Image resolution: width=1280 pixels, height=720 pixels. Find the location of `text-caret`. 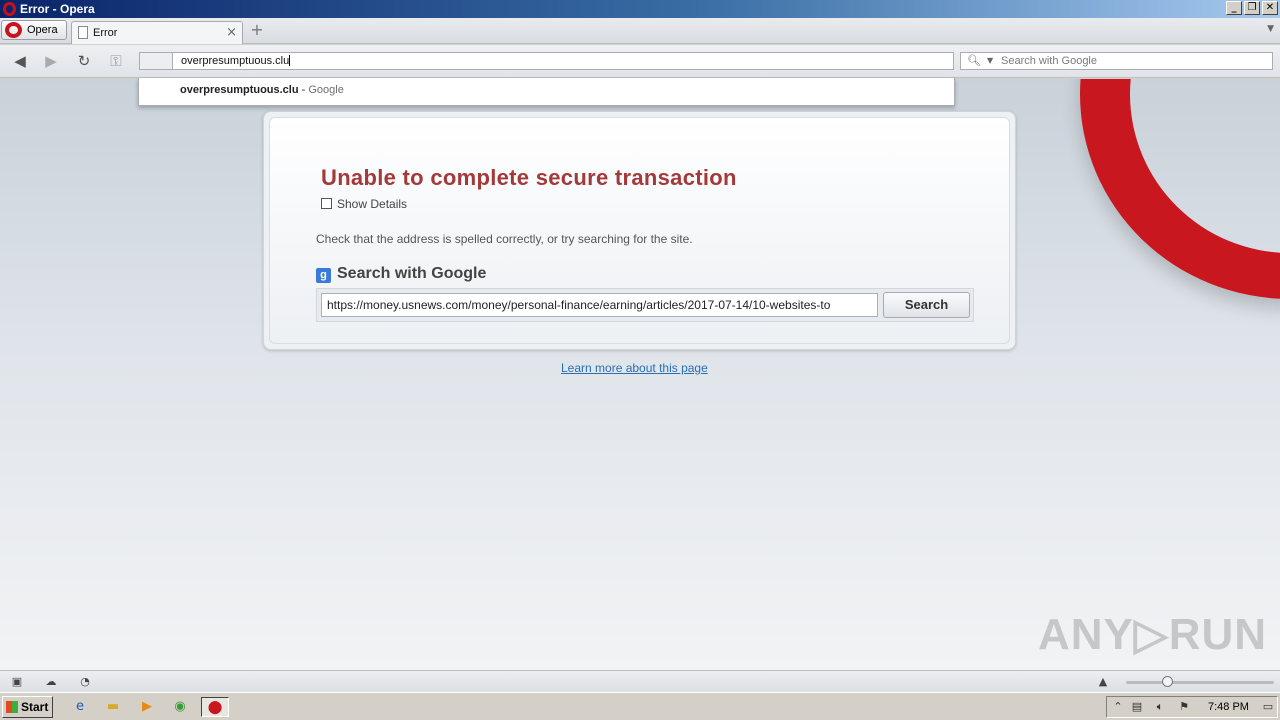

text-caret is located at coordinates (290, 60).